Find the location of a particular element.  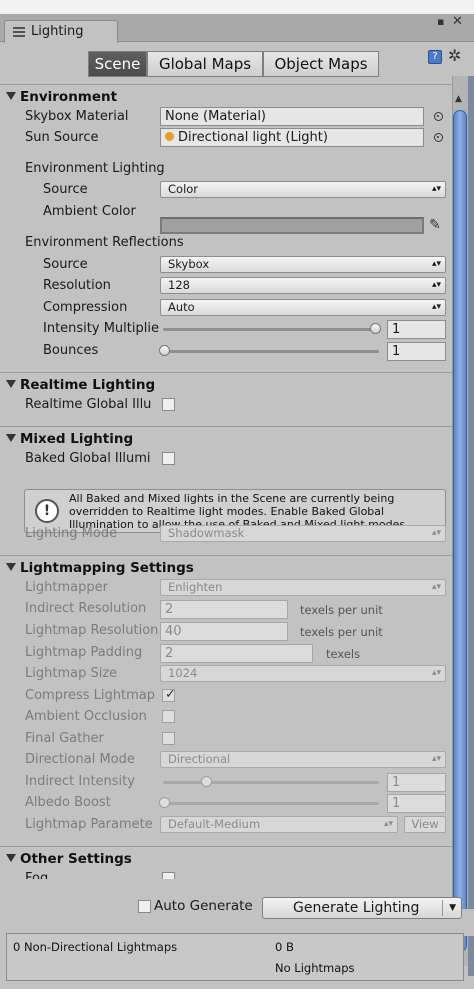

final-gather-label: Final Gather is located at coordinates (64, 738).